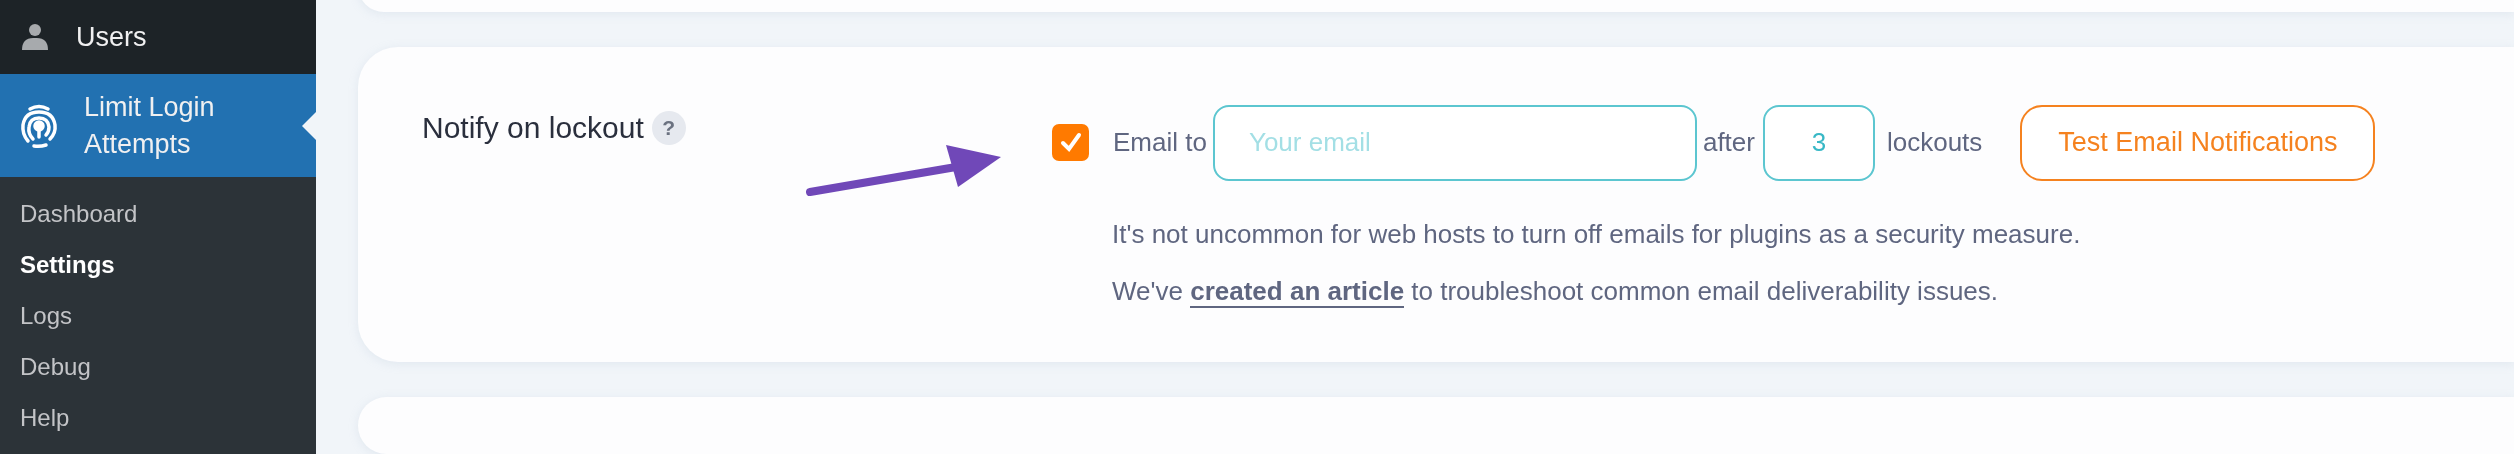 The height and width of the screenshot is (454, 2514). What do you see at coordinates (112, 37) in the screenshot?
I see `menu-label: Users` at bounding box center [112, 37].